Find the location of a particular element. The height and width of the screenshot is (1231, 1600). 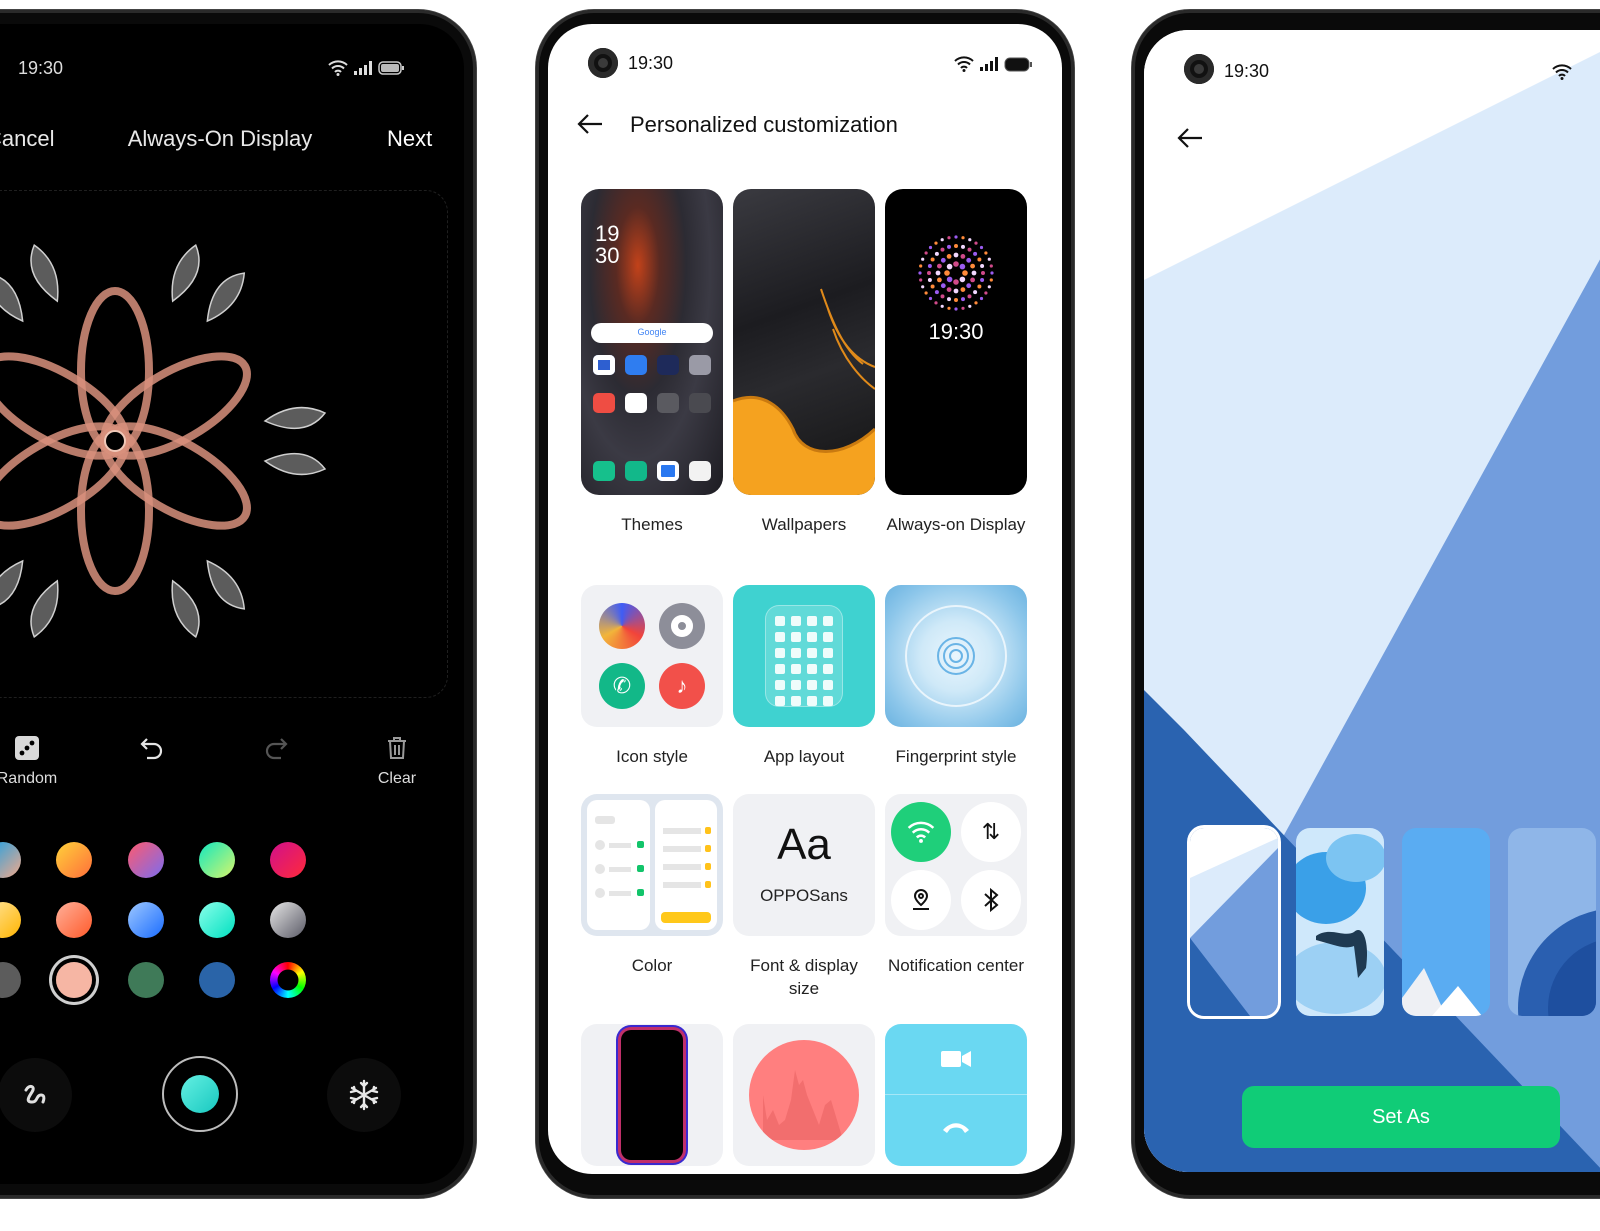

cancel-button: Cancel is located at coordinates (27, 139).